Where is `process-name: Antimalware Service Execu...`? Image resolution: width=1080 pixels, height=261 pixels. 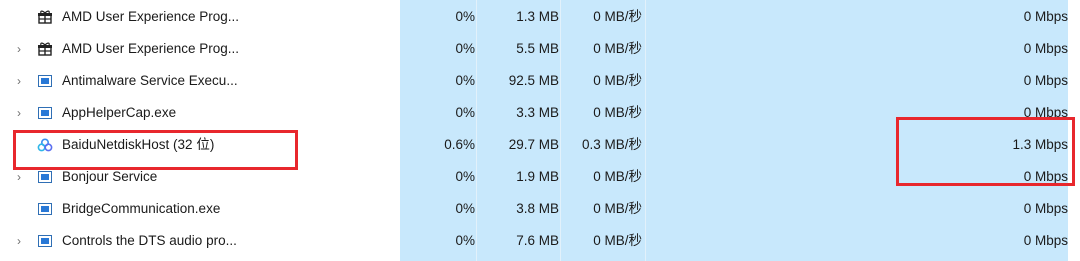
process-name: Antimalware Service Execu... is located at coordinates (150, 80).